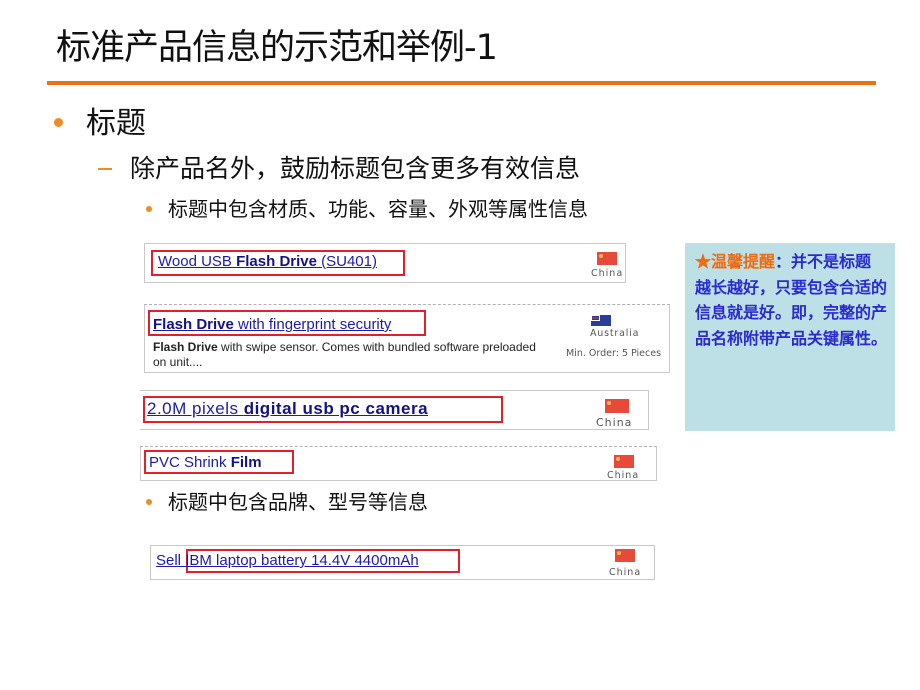 The width and height of the screenshot is (920, 690). What do you see at coordinates (398, 463) in the screenshot?
I see `example-listing-pvc-film: PVC Shrink Film China` at bounding box center [398, 463].